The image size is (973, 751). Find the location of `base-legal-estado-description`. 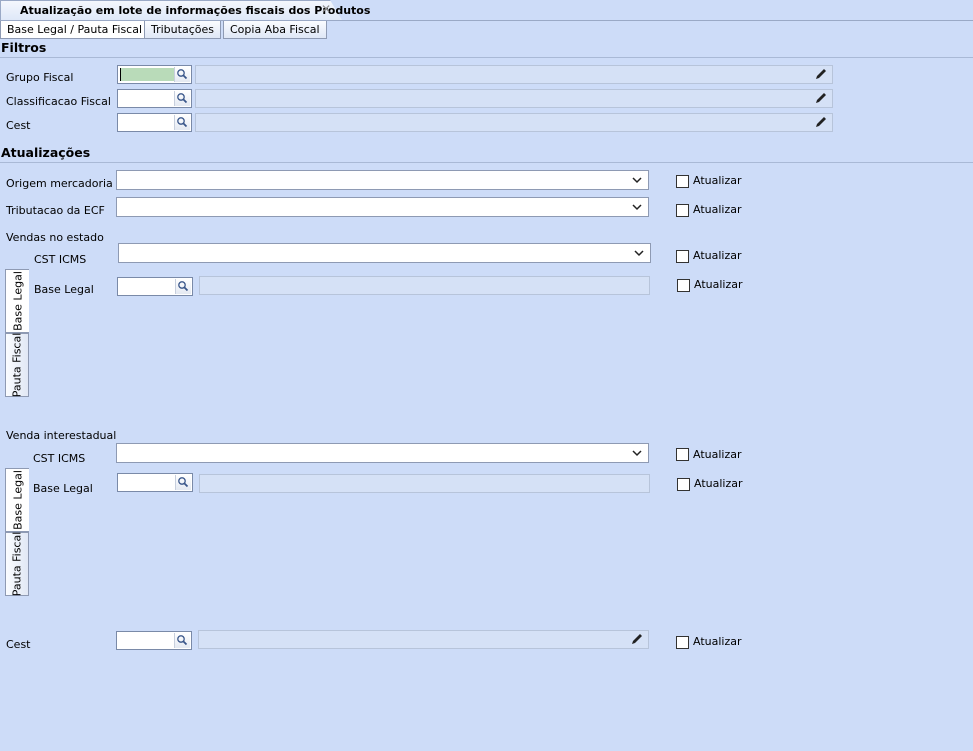

base-legal-estado-description is located at coordinates (424, 285).